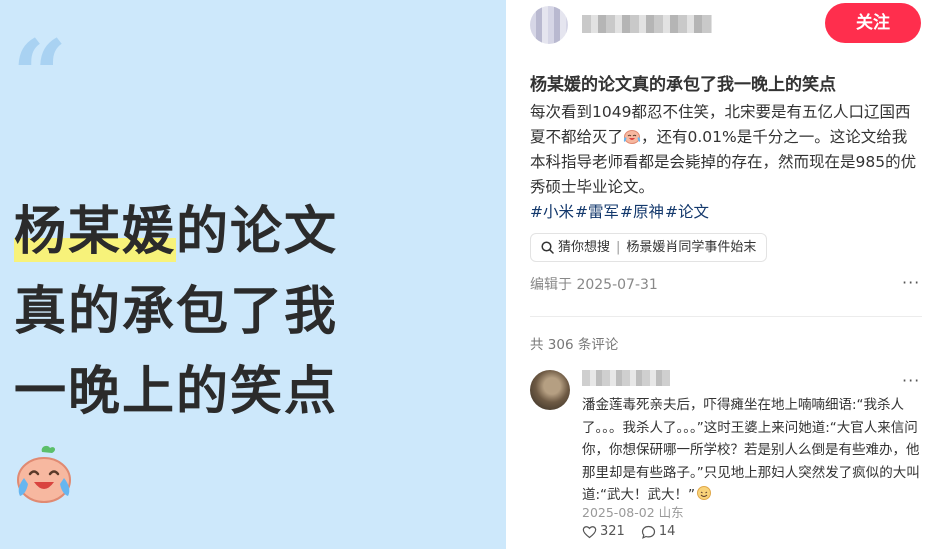 This screenshot has width=927, height=549. Describe the element at coordinates (667, 531) in the screenshot. I see `reply-count: 14` at that location.